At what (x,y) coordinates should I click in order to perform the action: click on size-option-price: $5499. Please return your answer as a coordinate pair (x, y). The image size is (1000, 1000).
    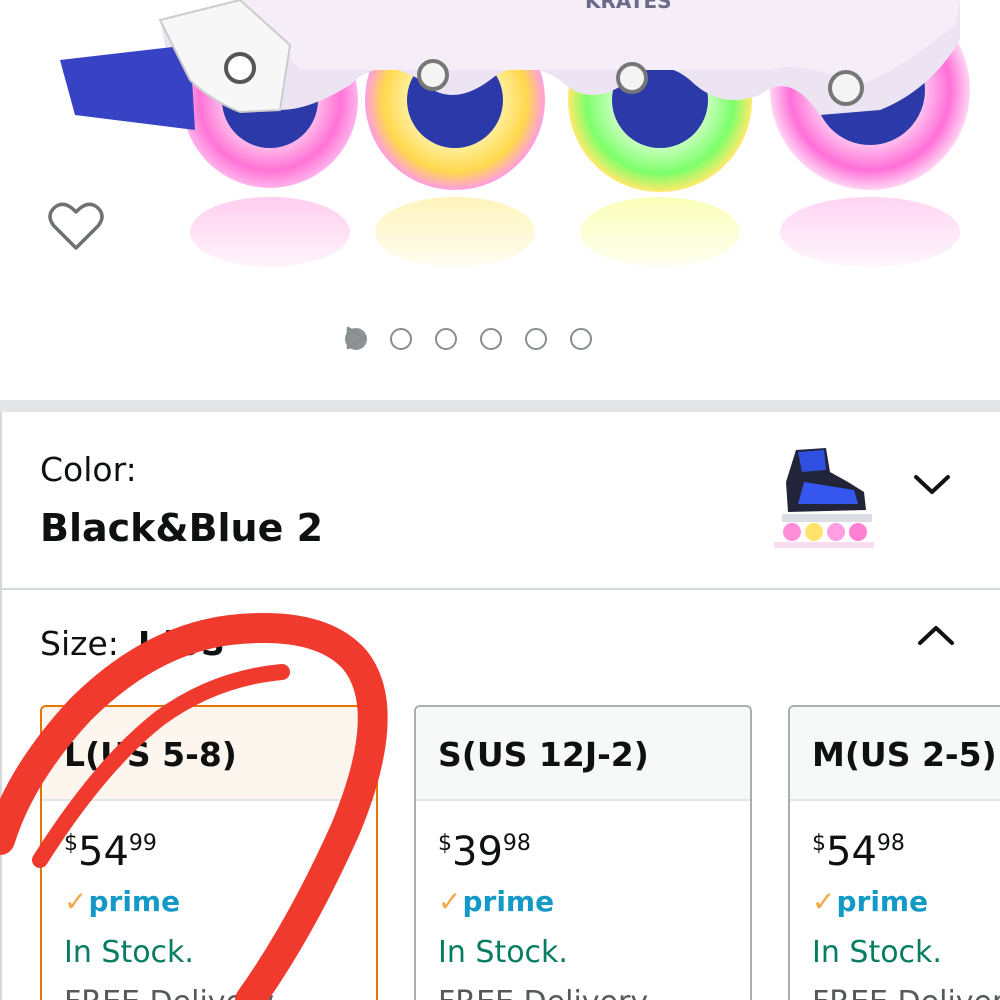
    Looking at the image, I should click on (110, 852).